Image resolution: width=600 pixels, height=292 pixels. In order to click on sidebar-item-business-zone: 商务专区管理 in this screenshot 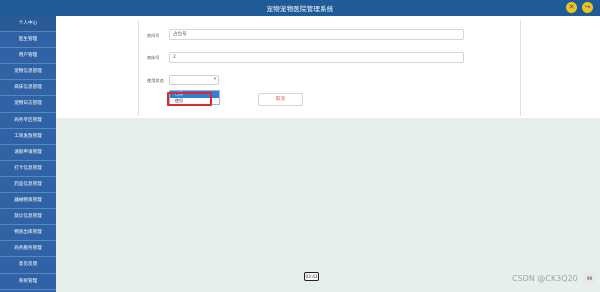, I will do `click(28, 121)`.